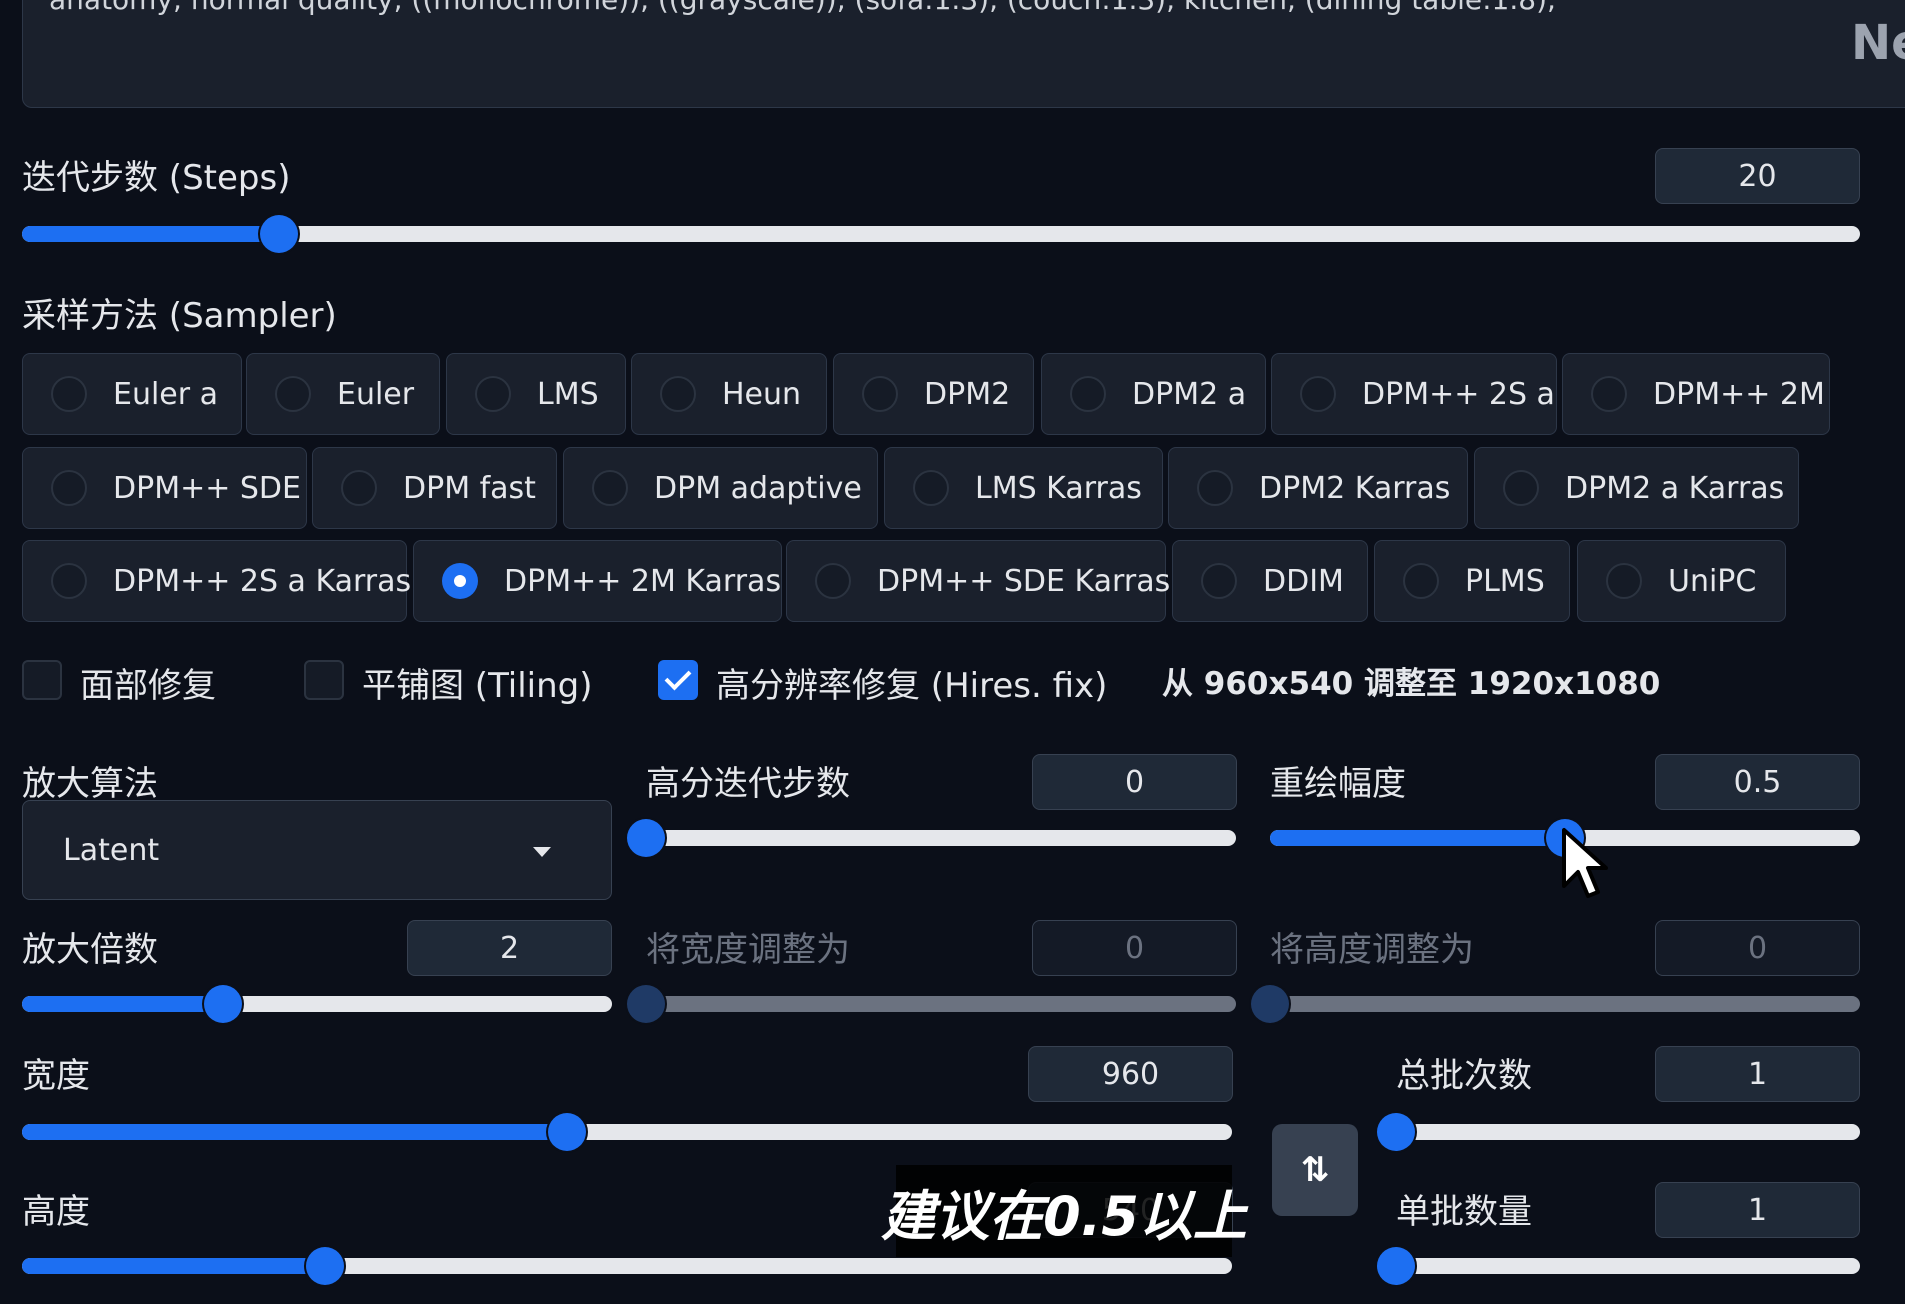 Image resolution: width=1905 pixels, height=1304 pixels. What do you see at coordinates (566, 1132) in the screenshot?
I see `width-slider-thumb` at bounding box center [566, 1132].